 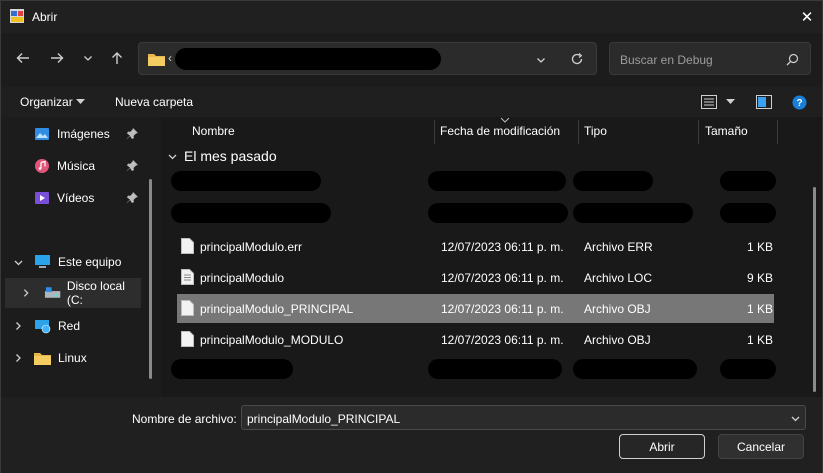 I want to click on text-file-icon, so click(x=187, y=277).